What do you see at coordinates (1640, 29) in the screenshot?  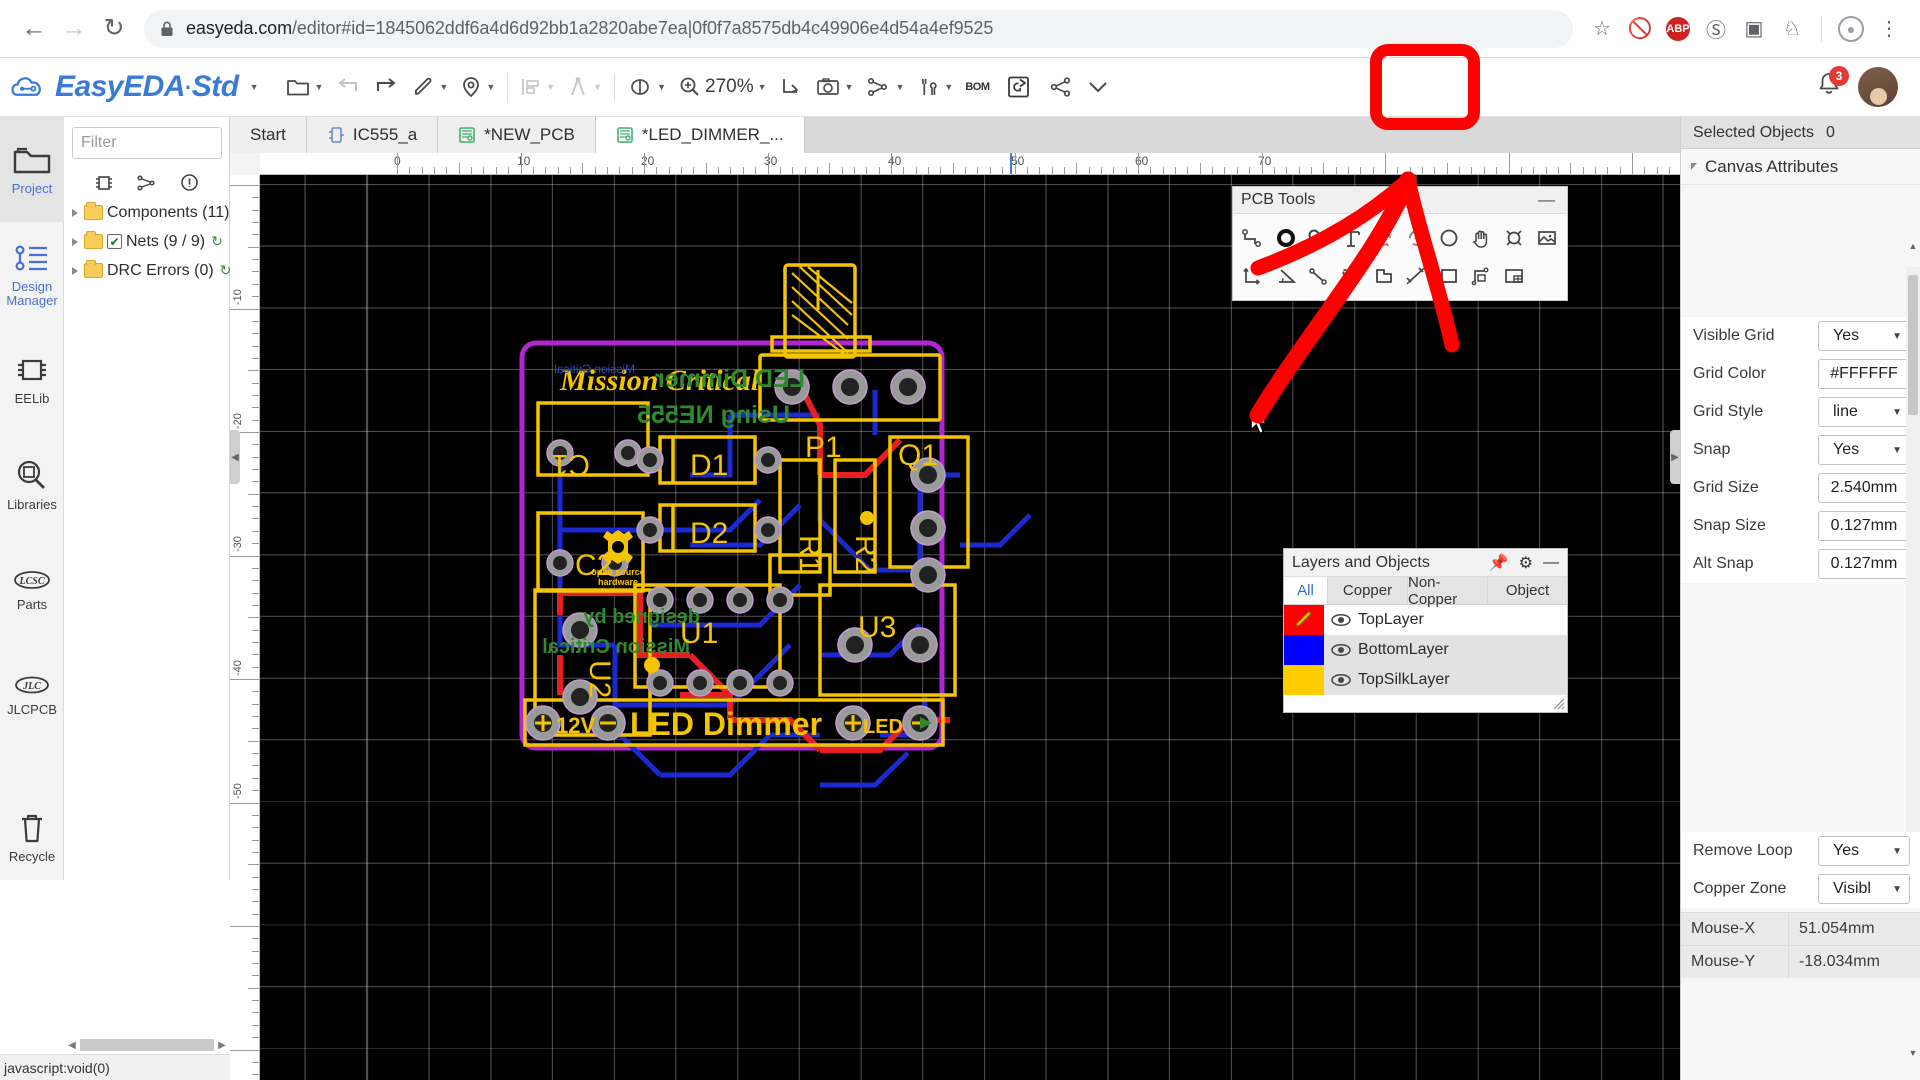 I see `block-icon: 🚫` at bounding box center [1640, 29].